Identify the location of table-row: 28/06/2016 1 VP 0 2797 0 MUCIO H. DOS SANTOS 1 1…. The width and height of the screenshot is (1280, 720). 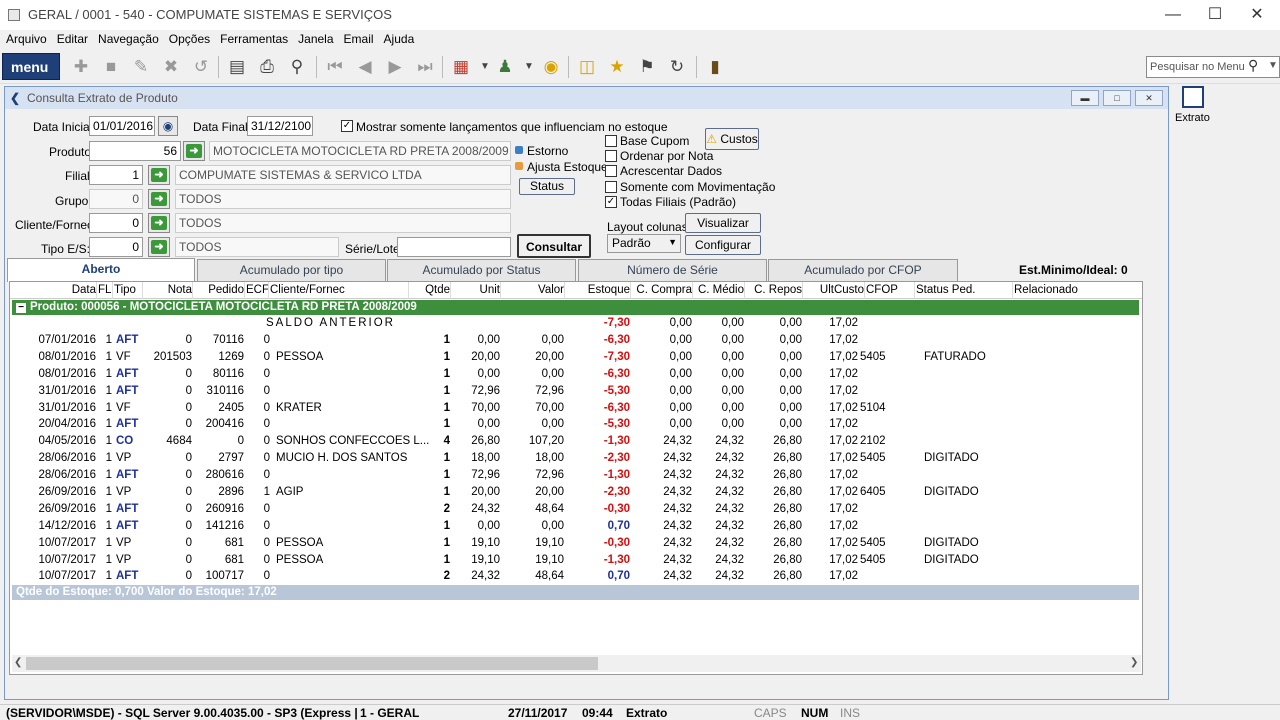
(576, 458).